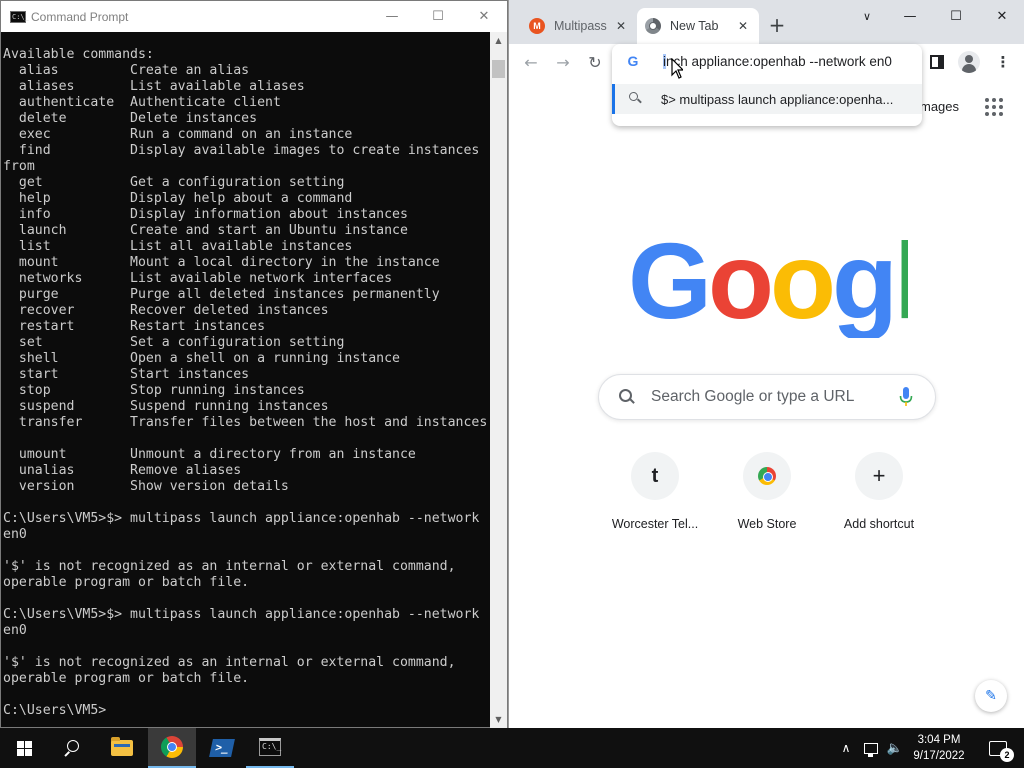 Image resolution: width=1024 pixels, height=768 pixels. Describe the element at coordinates (910, 16) in the screenshot. I see `chrome-minimize-button: —` at that location.